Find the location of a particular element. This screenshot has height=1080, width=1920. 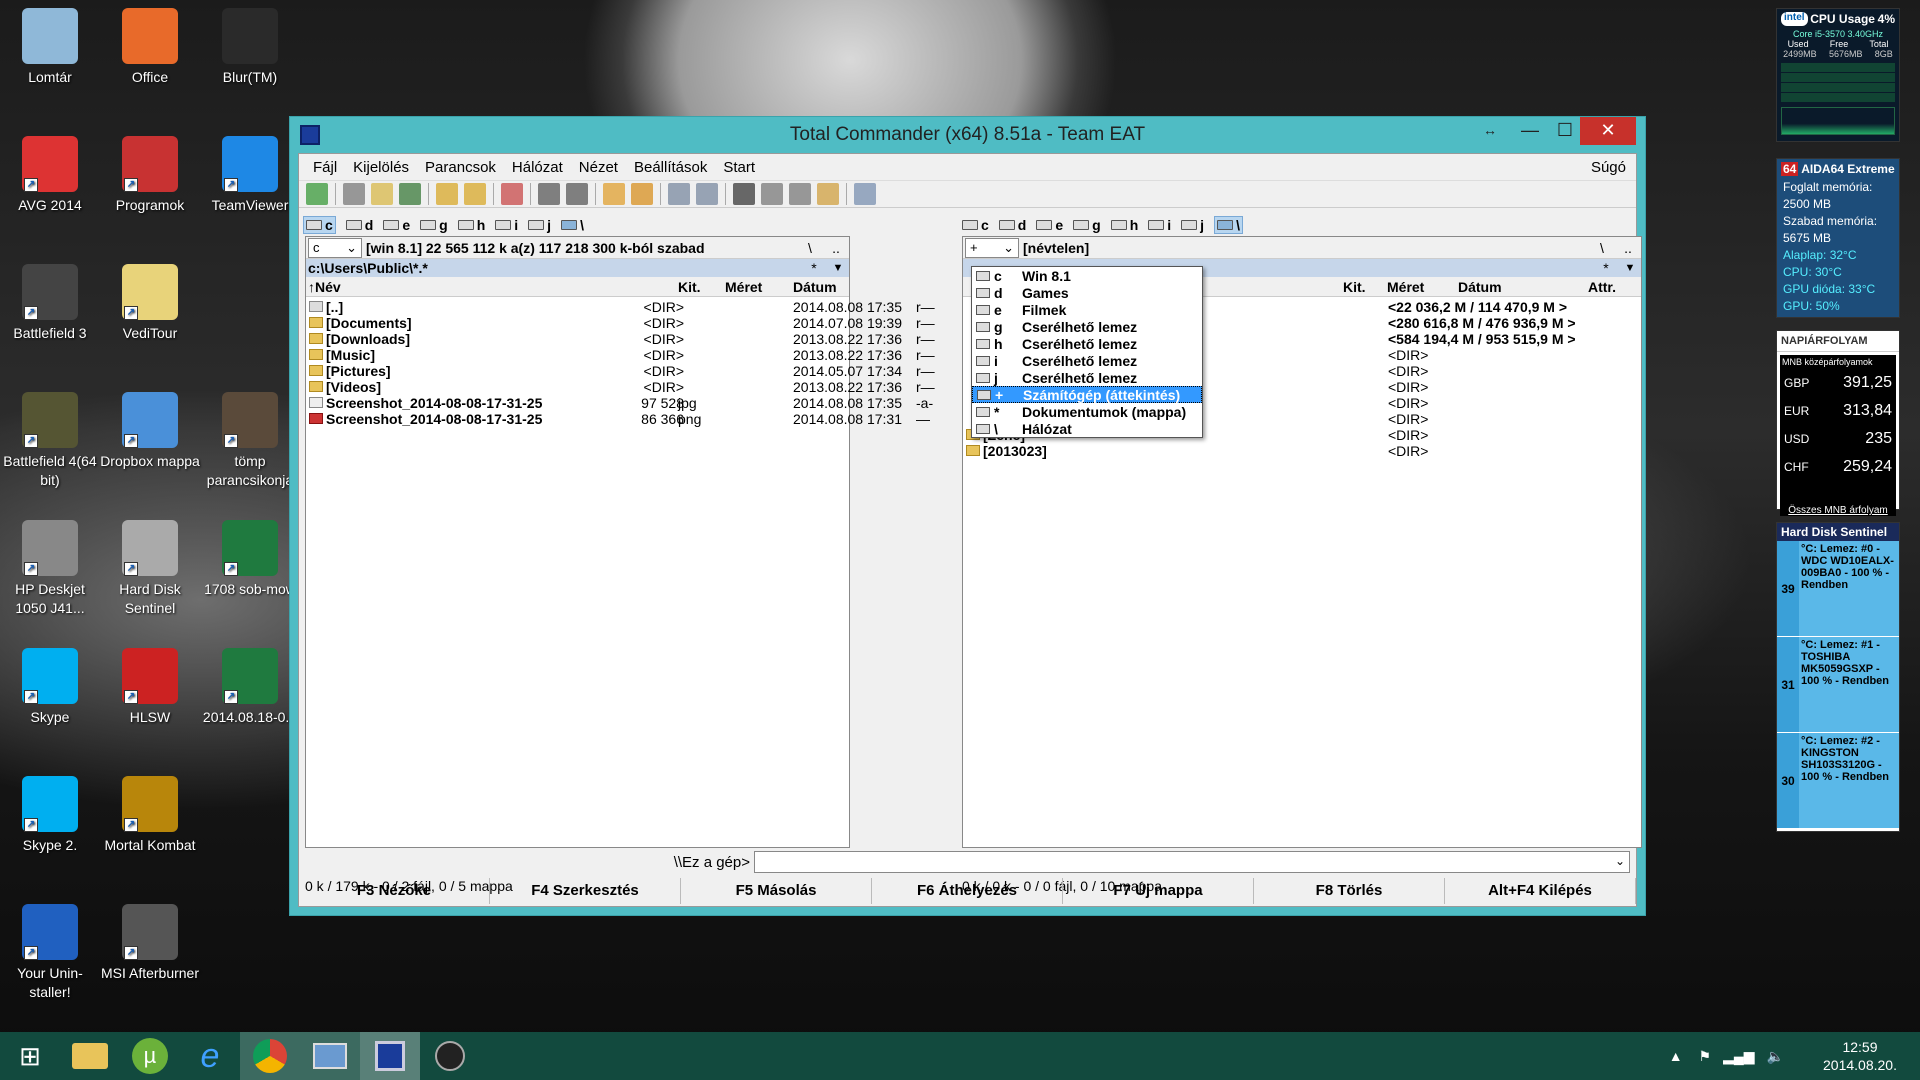

menu-3: Hálózat is located at coordinates (537, 167).